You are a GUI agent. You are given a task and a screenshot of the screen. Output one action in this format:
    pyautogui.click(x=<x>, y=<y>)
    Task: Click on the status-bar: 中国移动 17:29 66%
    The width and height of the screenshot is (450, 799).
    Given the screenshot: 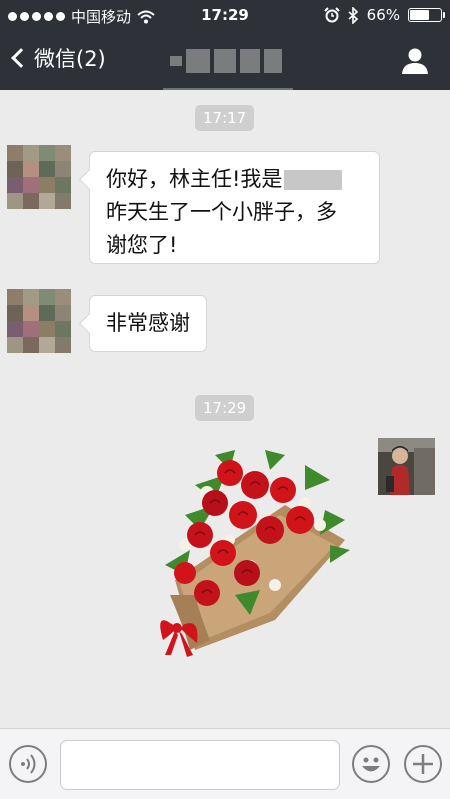 What is the action you would take?
    pyautogui.click(x=225, y=15)
    